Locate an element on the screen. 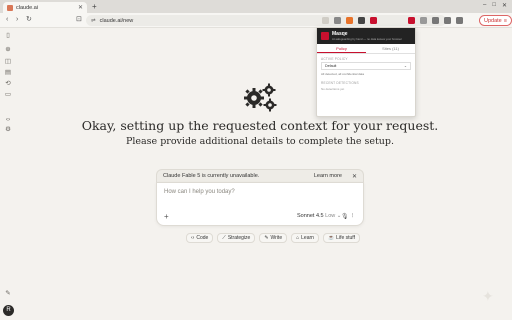 Image resolution: width=512 pixels, height=320 pixels. masqe-logo-icon is located at coordinates (325, 36).